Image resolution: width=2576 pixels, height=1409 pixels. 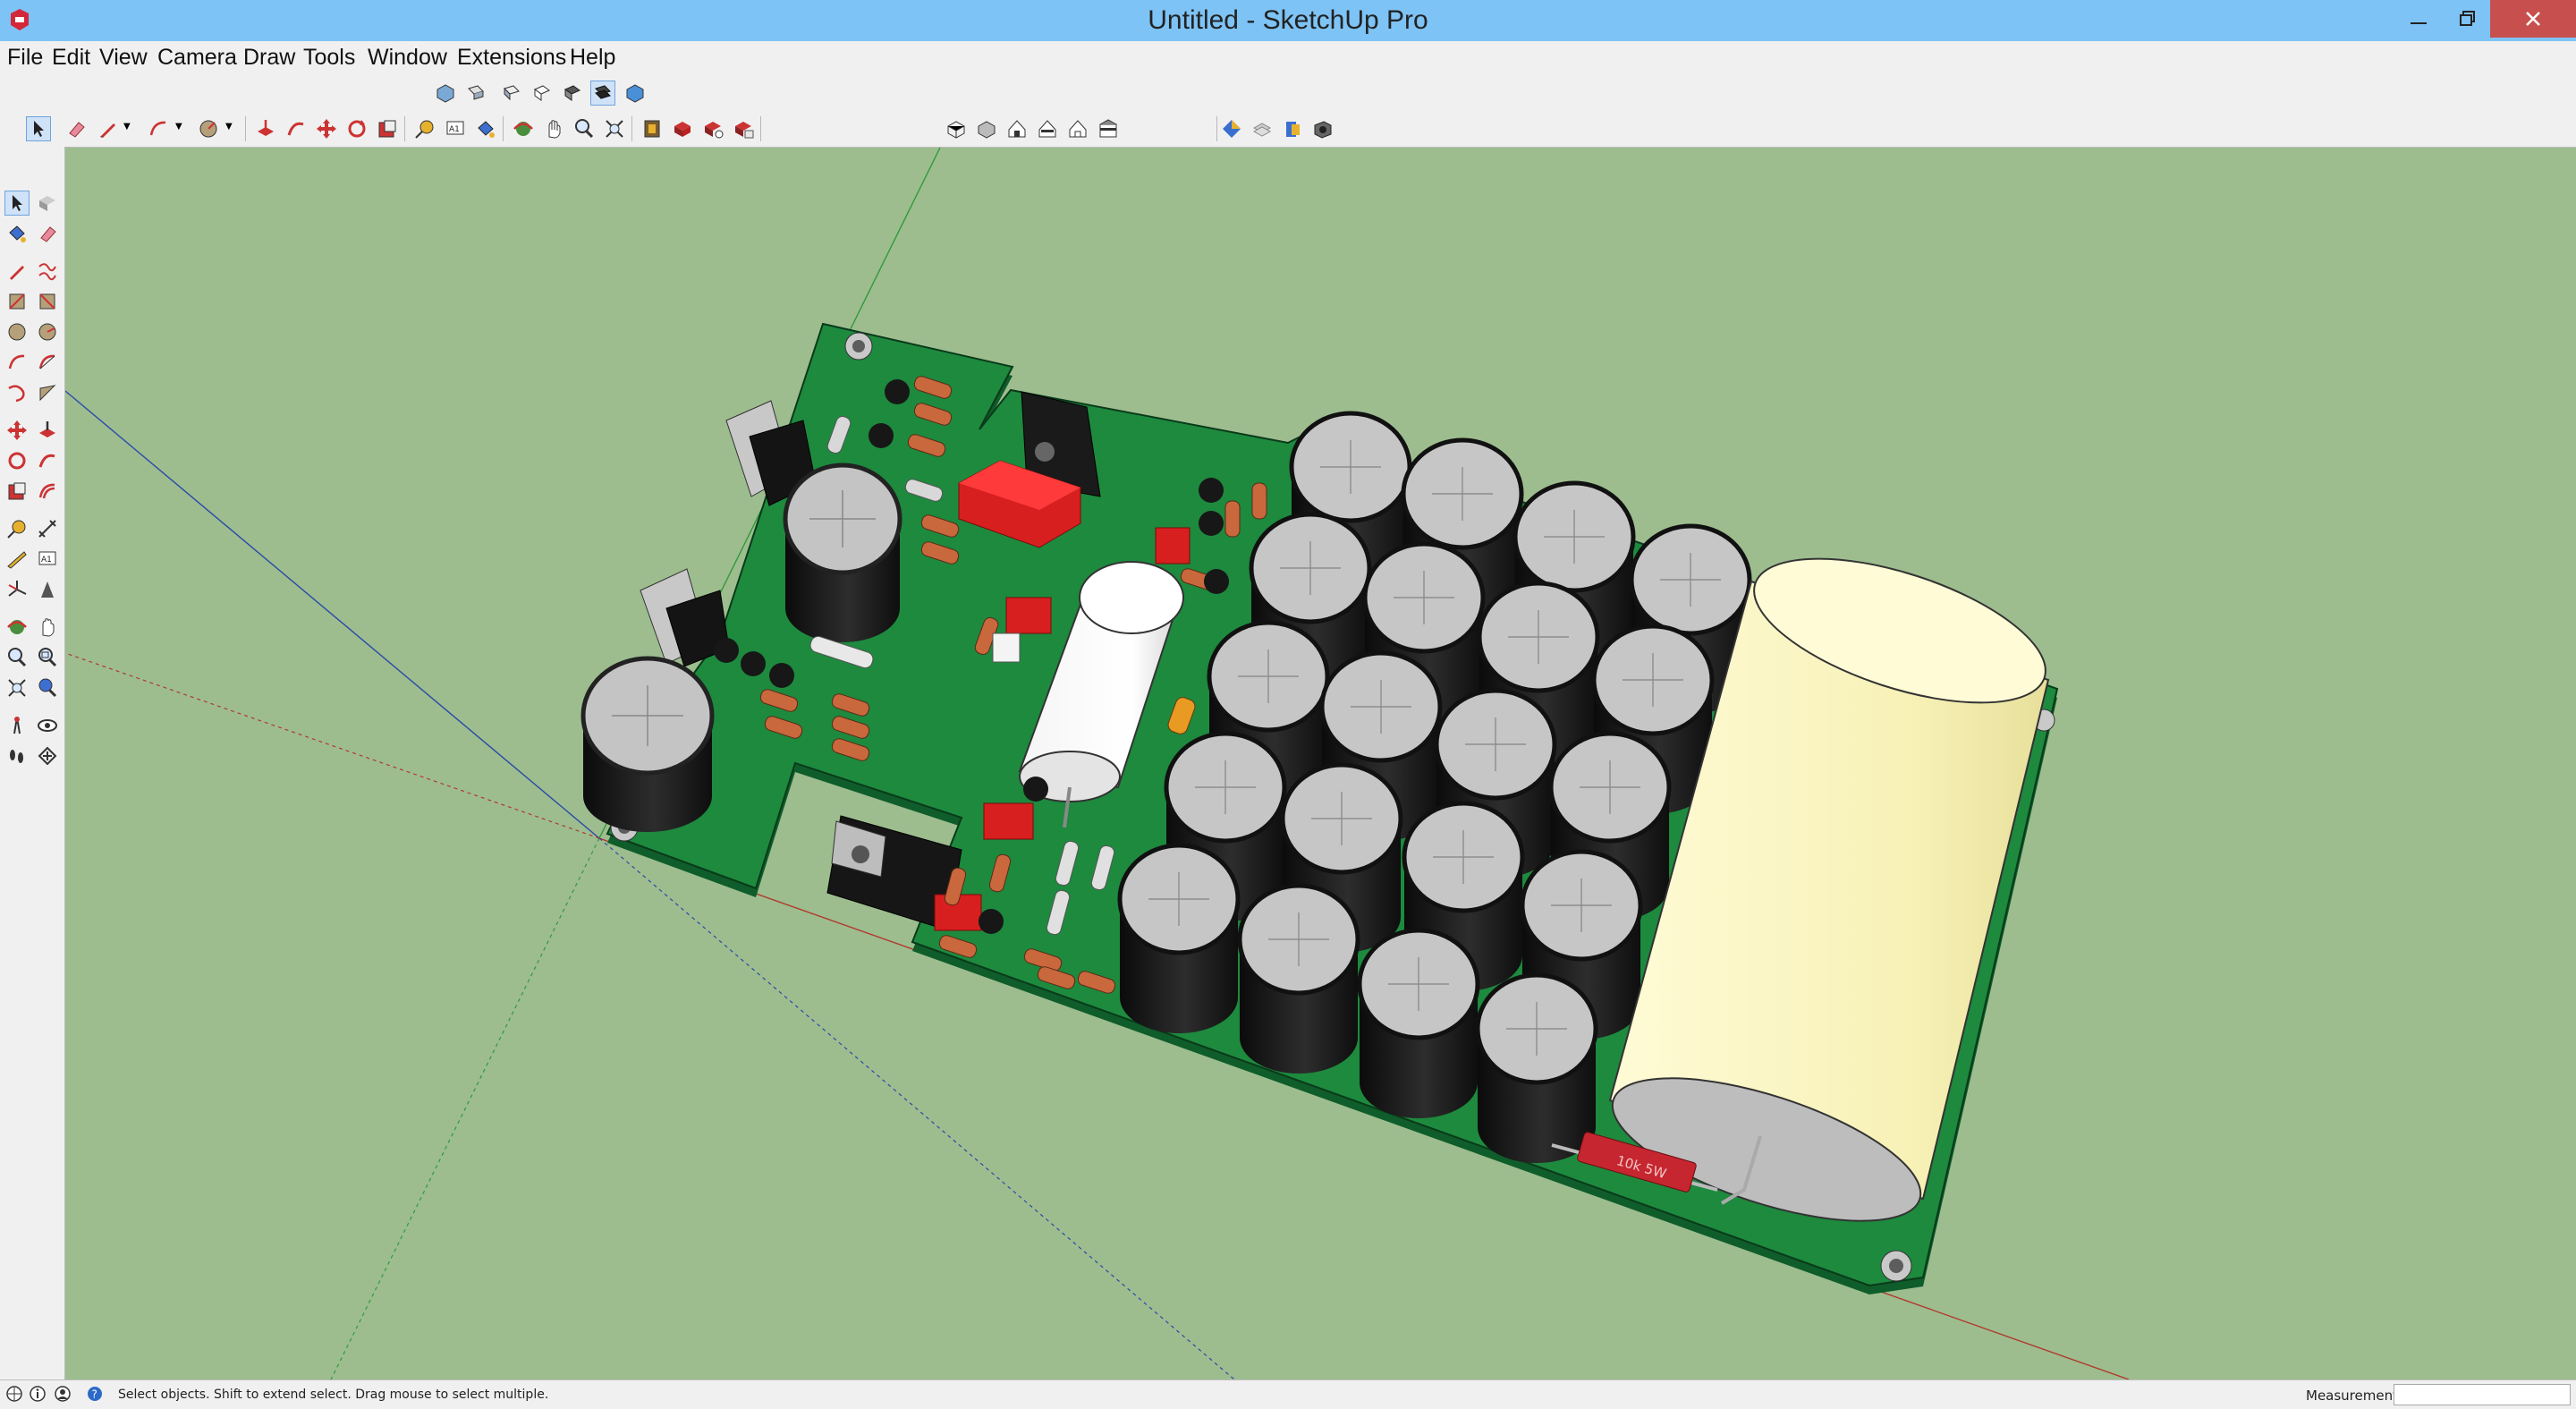 What do you see at coordinates (1017, 129) in the screenshot?
I see `hidden-line-icon` at bounding box center [1017, 129].